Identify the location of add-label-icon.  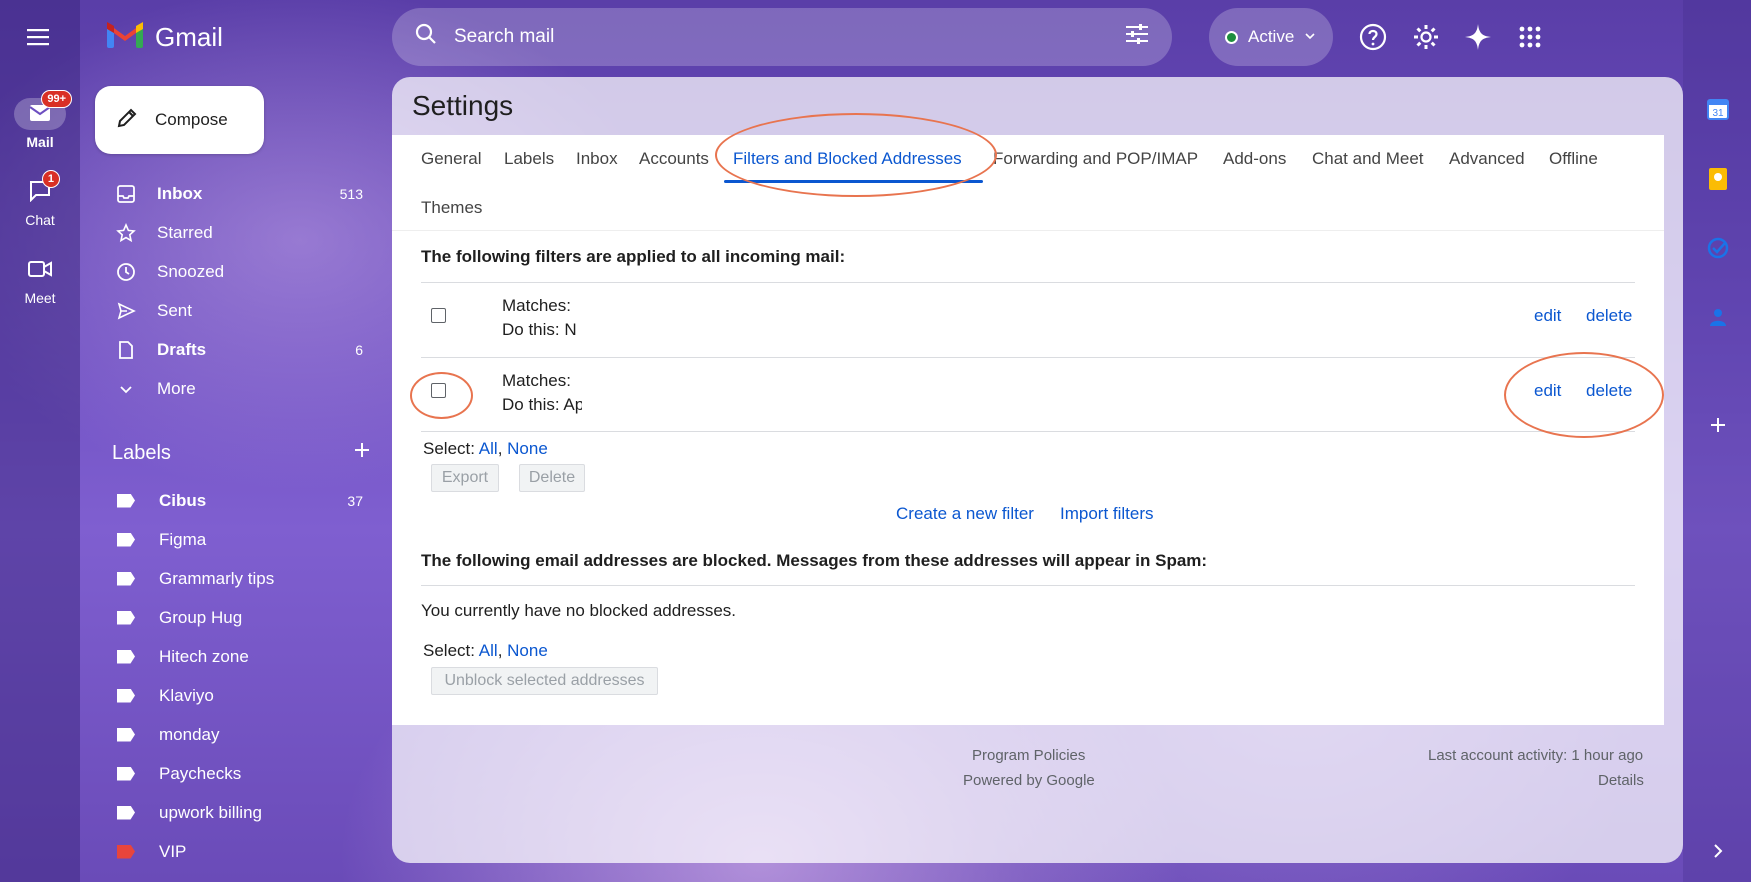
(362, 453).